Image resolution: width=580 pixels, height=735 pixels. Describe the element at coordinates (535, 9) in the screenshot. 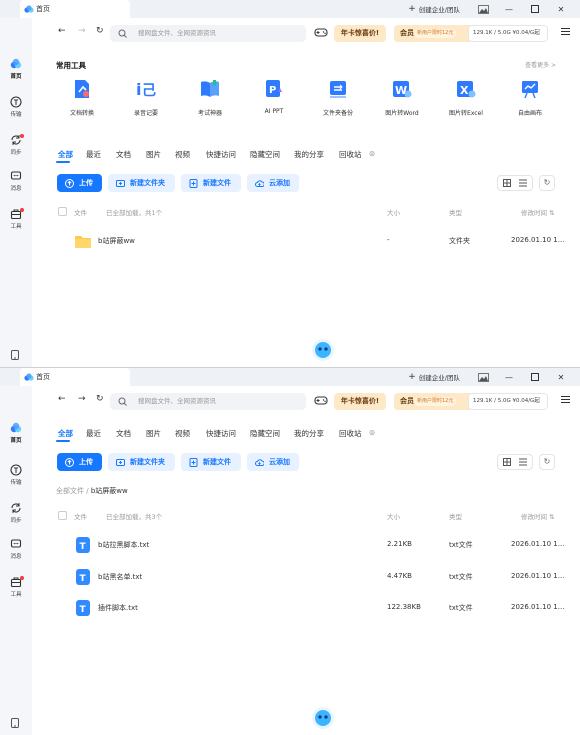

I see `maximize-icon` at that location.